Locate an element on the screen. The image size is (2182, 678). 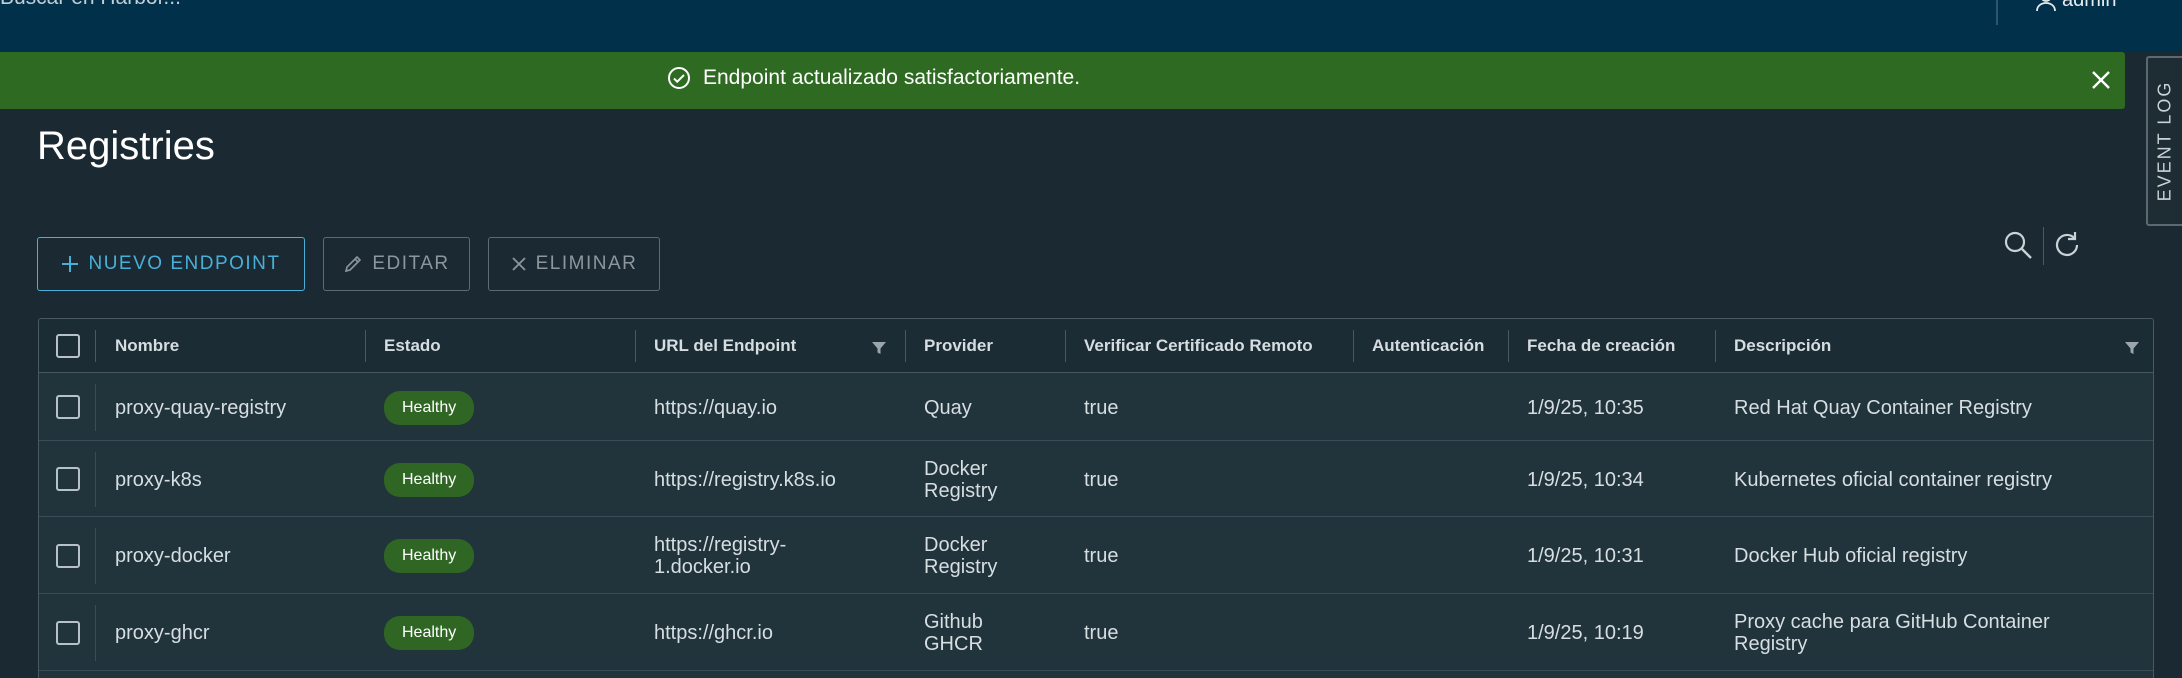
column-header-name: Nombre is located at coordinates (147, 346).